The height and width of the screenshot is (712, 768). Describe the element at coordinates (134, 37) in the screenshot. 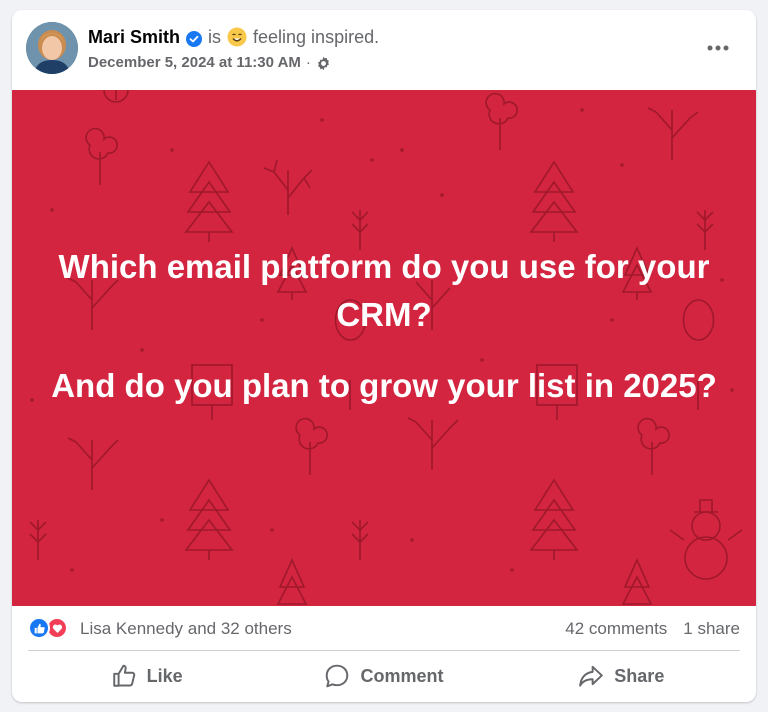

I see `author-name: Mari Smith` at that location.